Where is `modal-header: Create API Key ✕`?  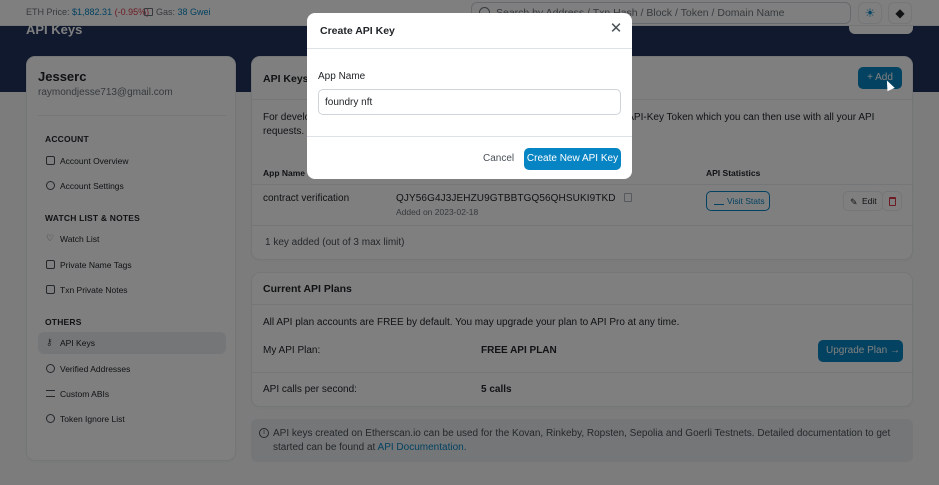 modal-header: Create API Key ✕ is located at coordinates (469, 31).